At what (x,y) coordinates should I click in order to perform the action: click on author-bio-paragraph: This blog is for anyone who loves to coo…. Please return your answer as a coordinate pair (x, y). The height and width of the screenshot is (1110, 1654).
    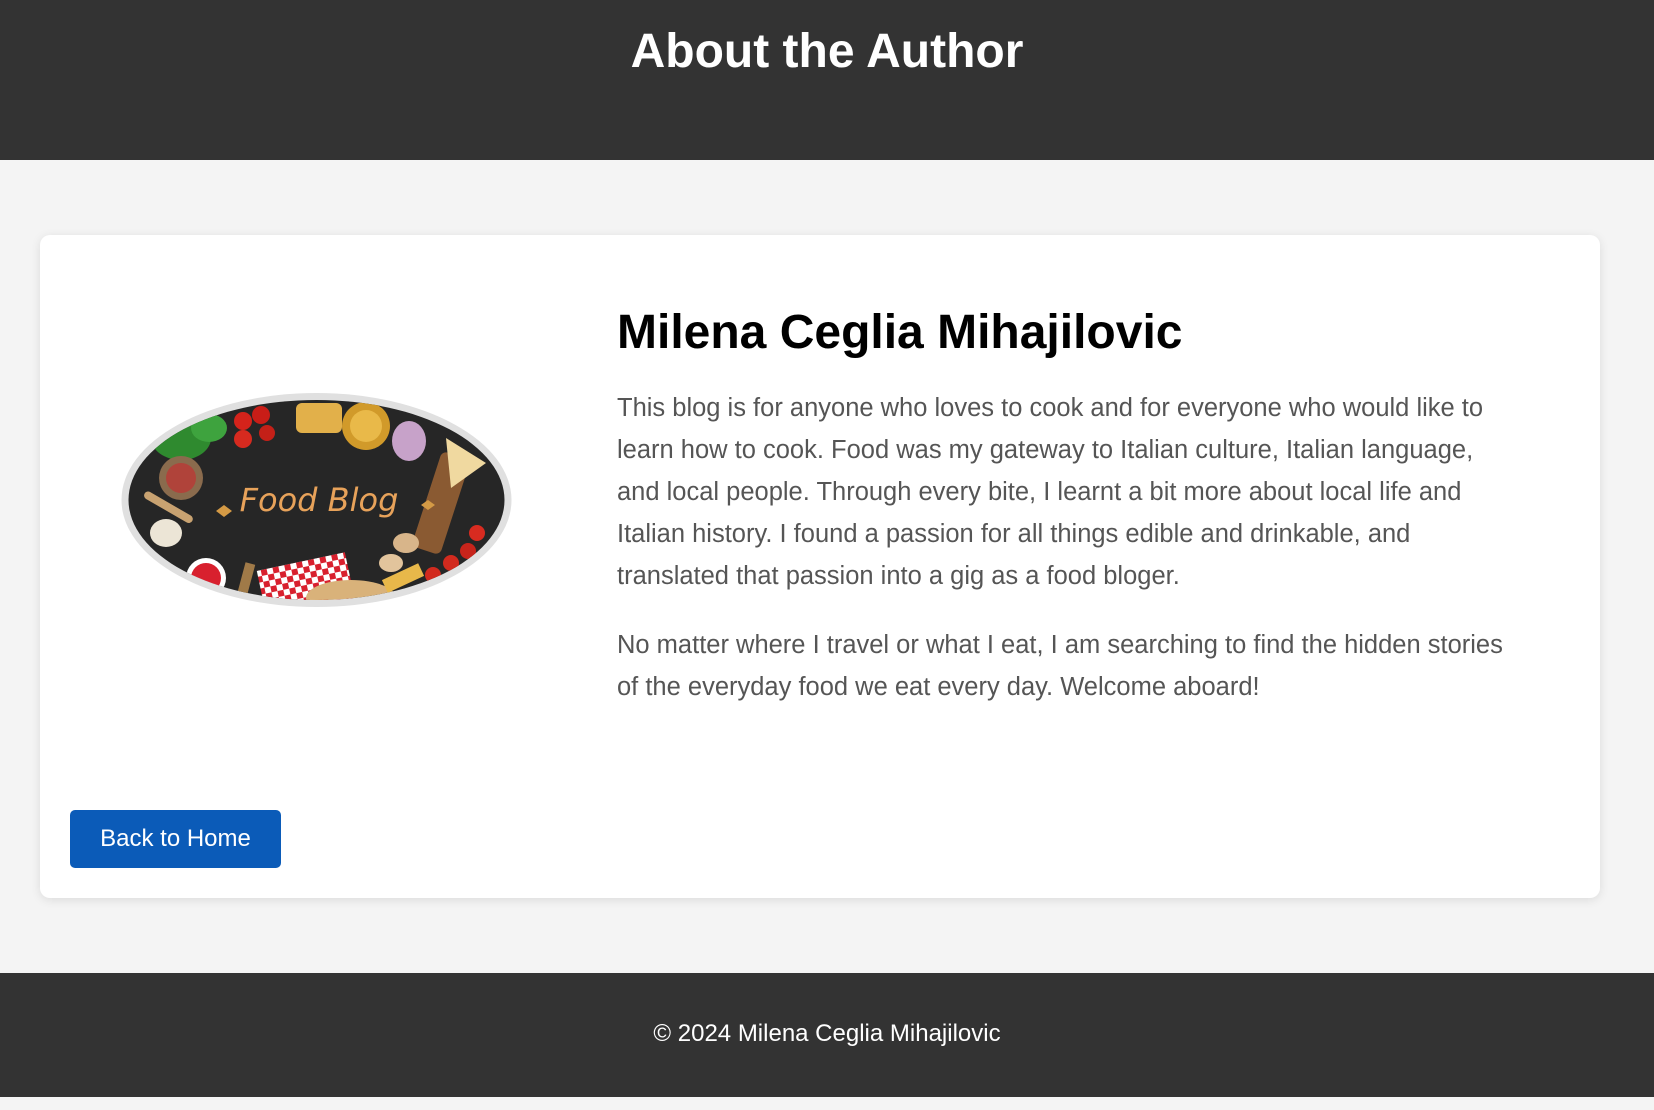
    Looking at the image, I should click on (1050, 492).